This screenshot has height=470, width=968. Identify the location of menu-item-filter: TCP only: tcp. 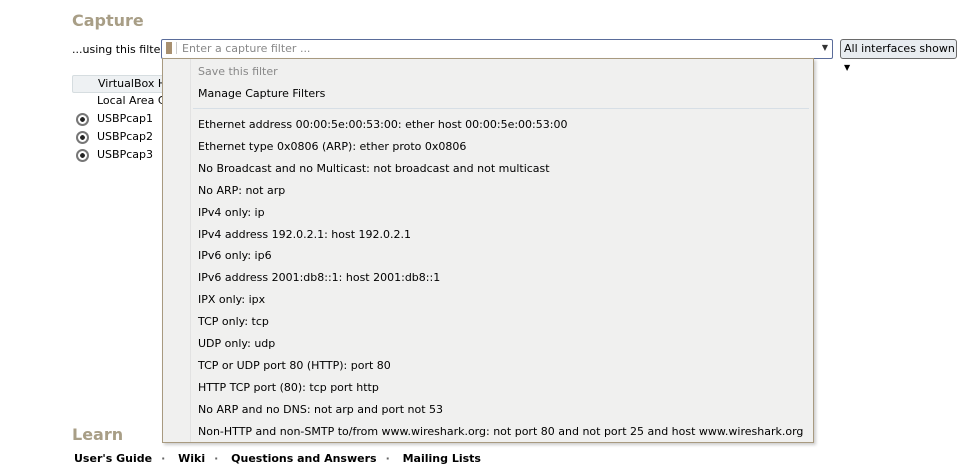
(233, 321).